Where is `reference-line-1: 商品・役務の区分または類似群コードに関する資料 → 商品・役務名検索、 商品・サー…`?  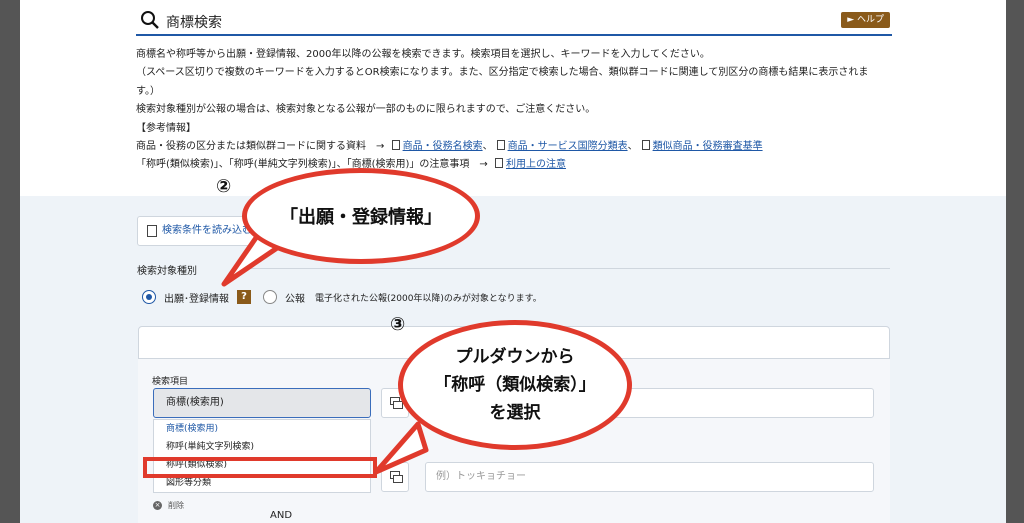
reference-line-1: 商品・役務の区分または類似群コードに関する資料 → 商品・役務名検索、 商品・サー… is located at coordinates (449, 146).